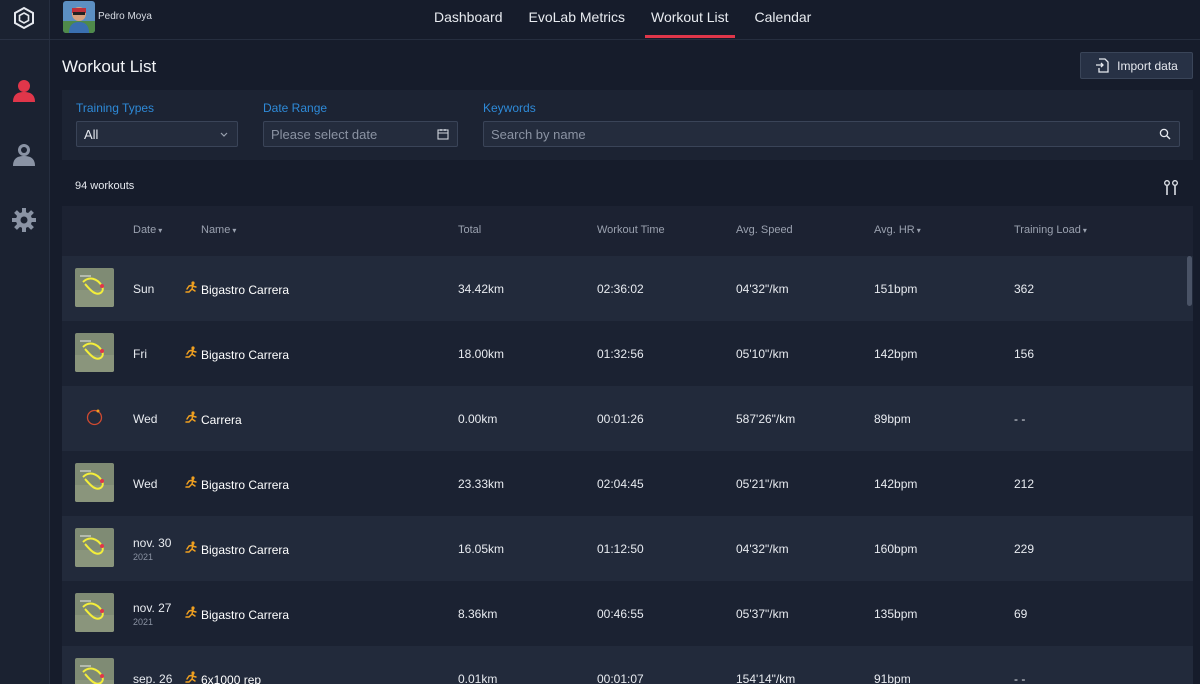 The image size is (1200, 684). I want to click on table-scrollbar, so click(1189, 281).